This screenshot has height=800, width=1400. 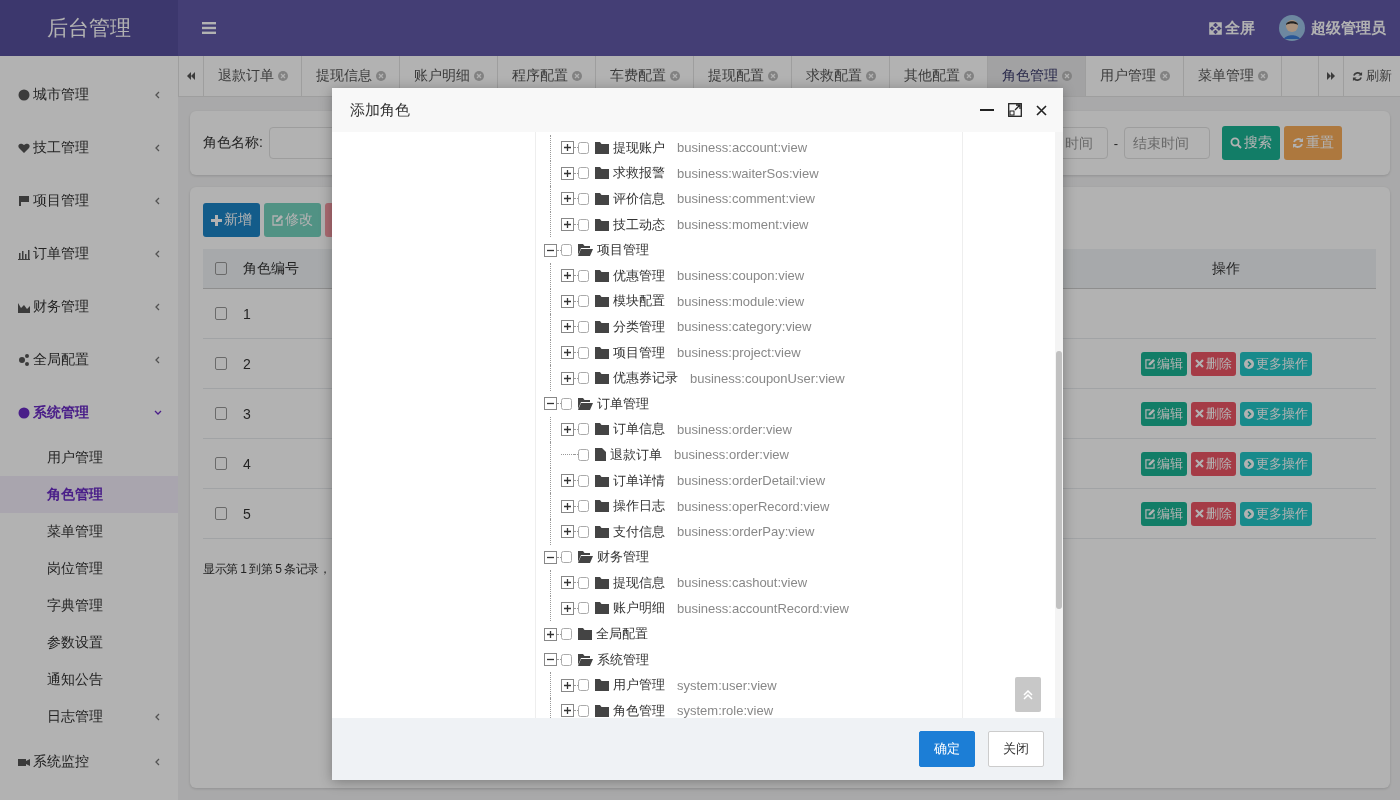 What do you see at coordinates (89, 253) in the screenshot?
I see `sidebar-item: 订单管理` at bounding box center [89, 253].